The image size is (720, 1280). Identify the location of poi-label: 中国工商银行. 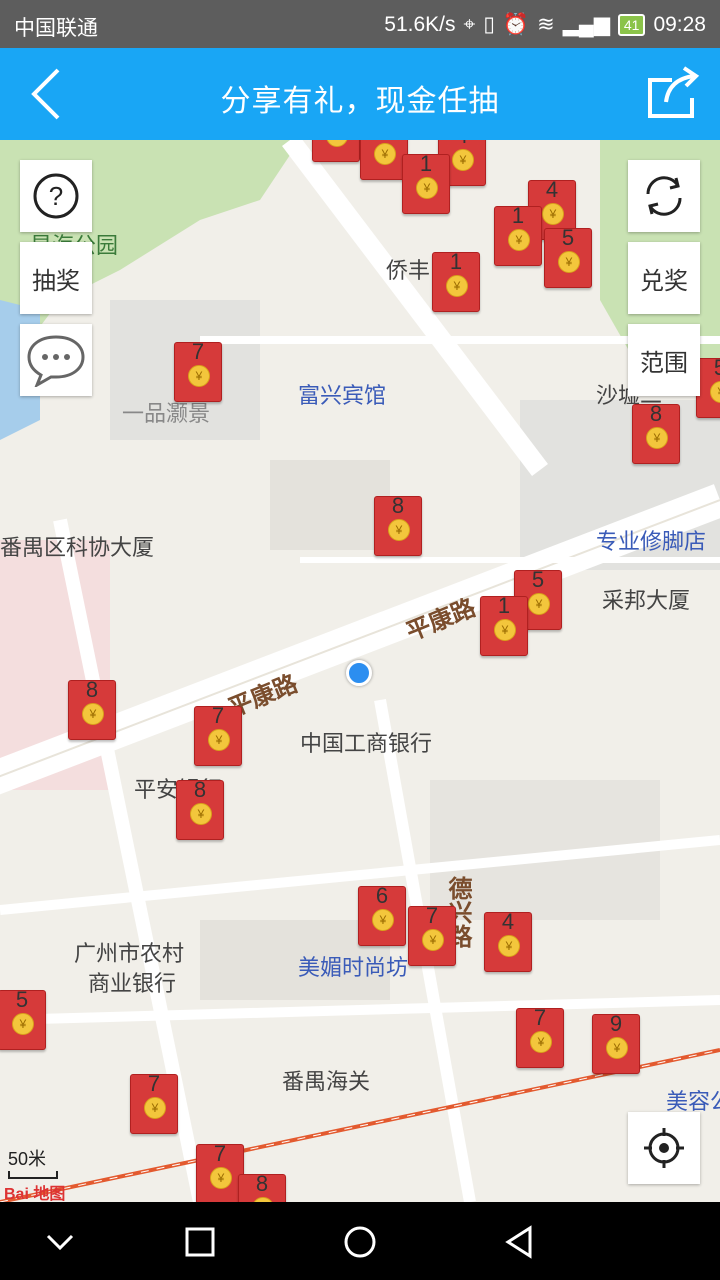
(366, 742).